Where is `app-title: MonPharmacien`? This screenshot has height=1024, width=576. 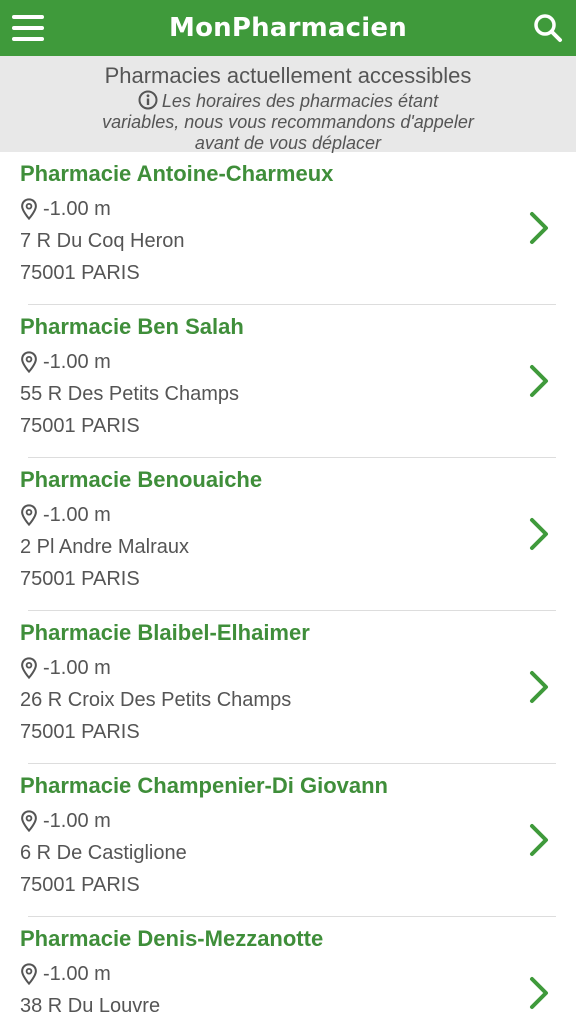 app-title: MonPharmacien is located at coordinates (288, 28).